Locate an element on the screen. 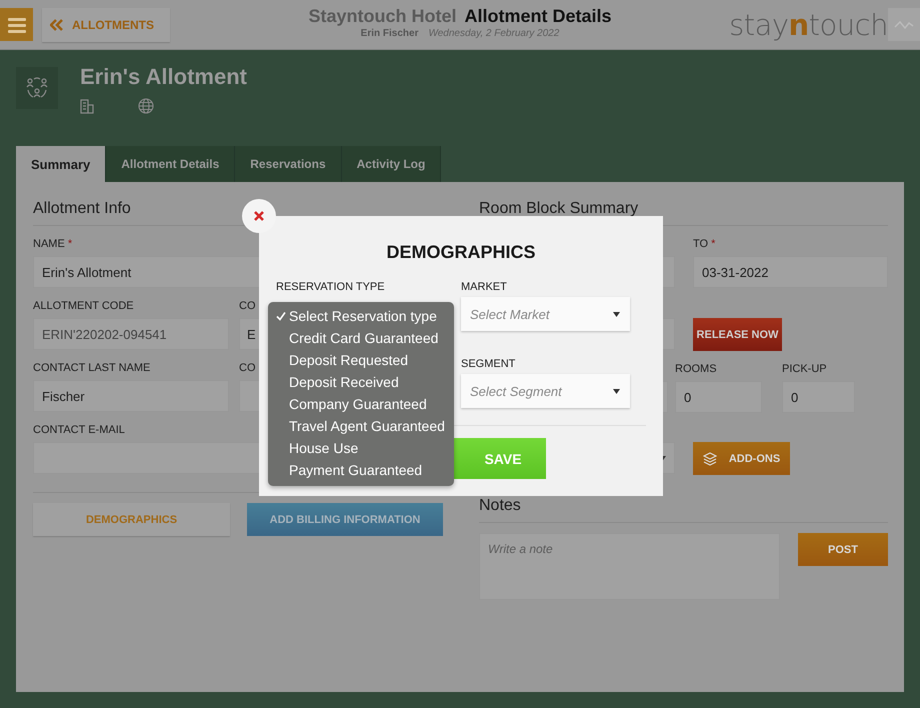 The image size is (920, 708). tab: Summary is located at coordinates (61, 164).